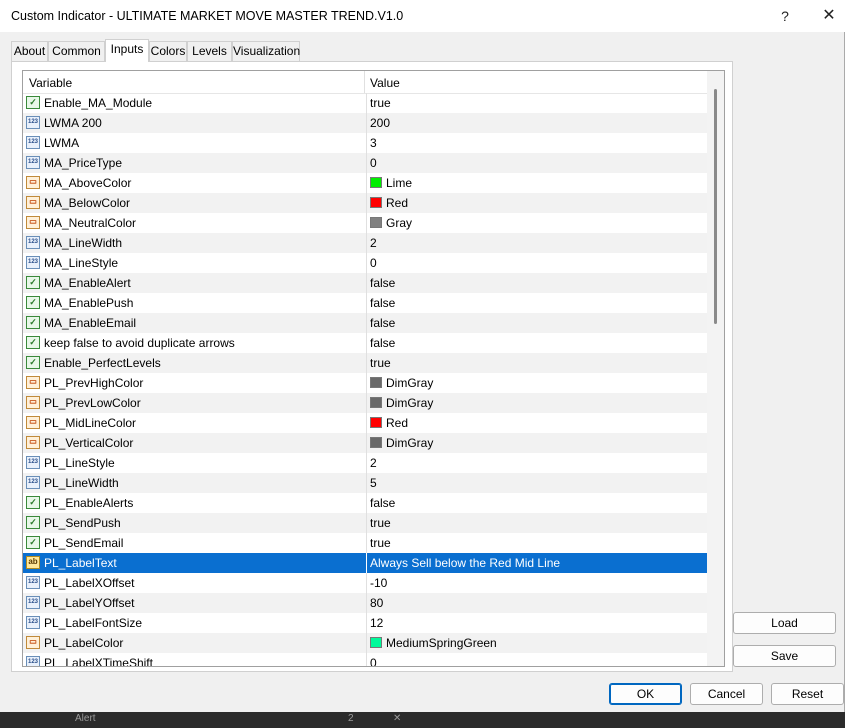 The image size is (845, 728). Describe the element at coordinates (365, 503) in the screenshot. I see `grid-row: ✓ PL_EnableAlerts false` at that location.